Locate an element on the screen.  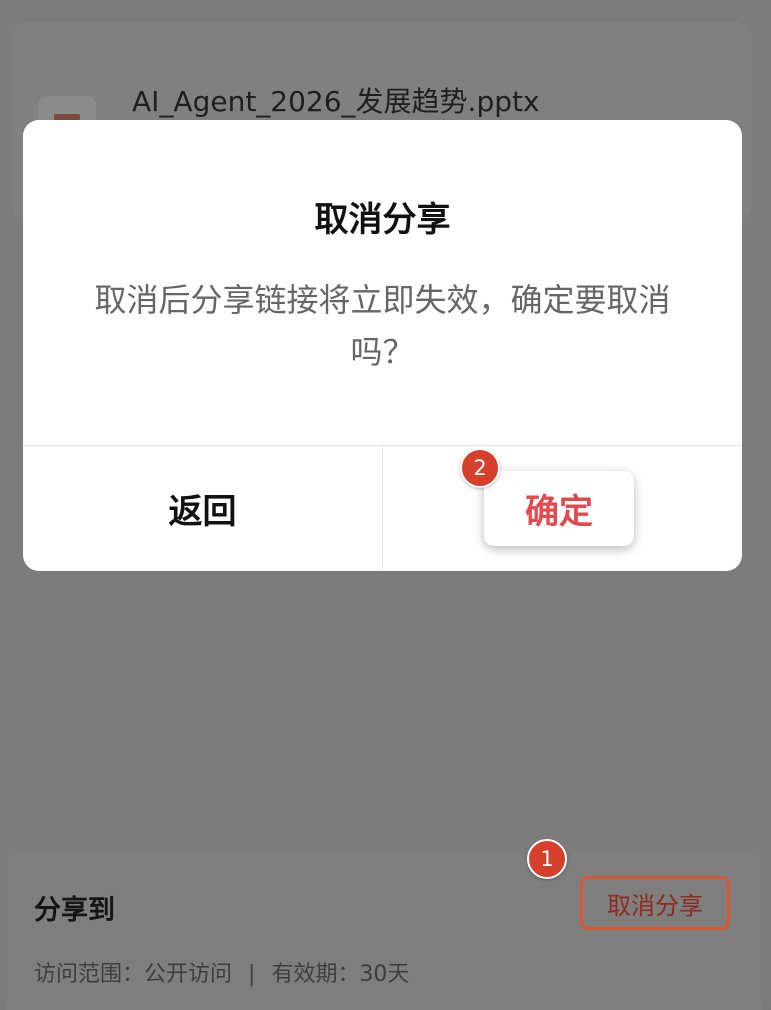
back-button: 返回 is located at coordinates (202, 508).